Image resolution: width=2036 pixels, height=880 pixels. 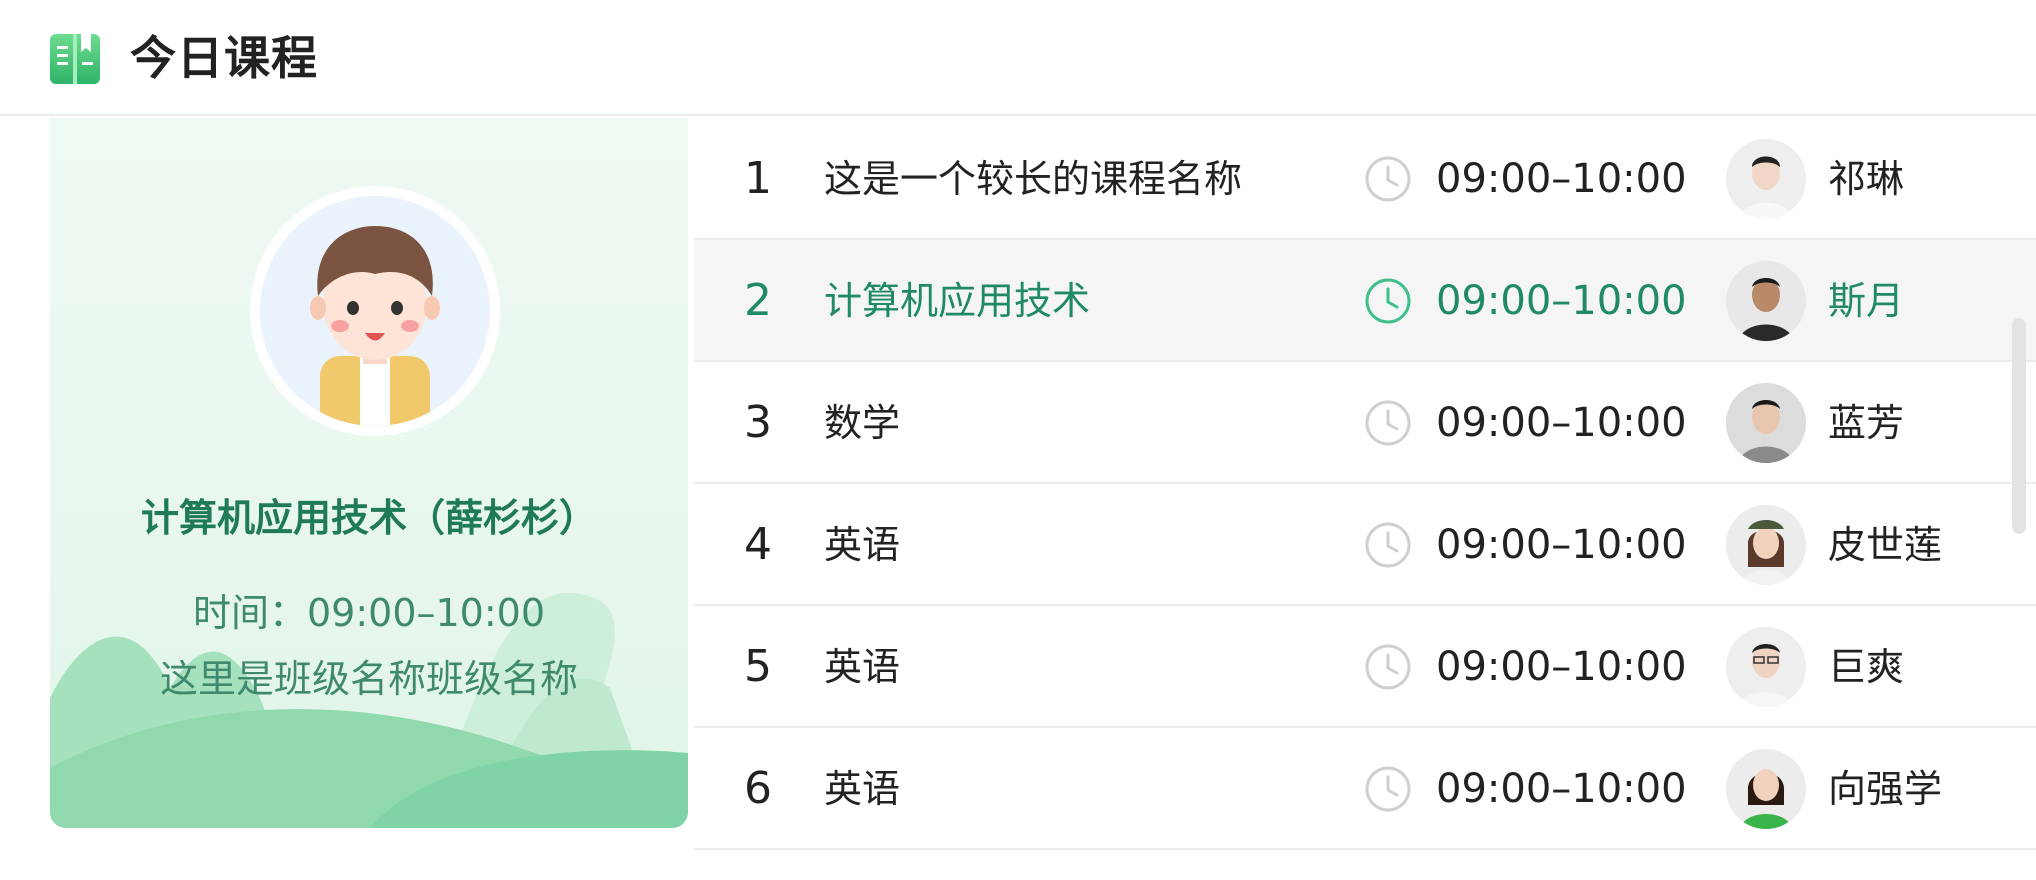 I want to click on course-name: 数学, so click(x=862, y=423).